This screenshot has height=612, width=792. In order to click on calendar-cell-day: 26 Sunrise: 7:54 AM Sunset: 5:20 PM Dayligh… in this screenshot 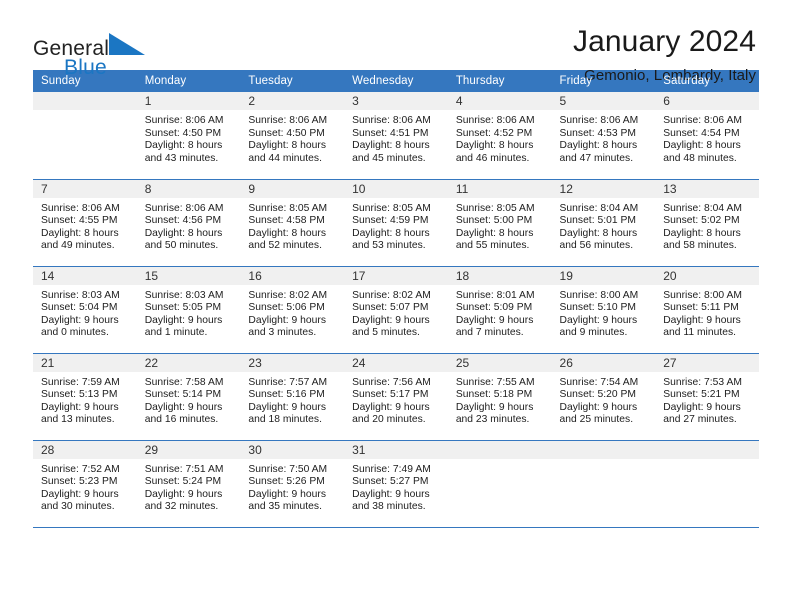, I will do `click(603, 397)`.